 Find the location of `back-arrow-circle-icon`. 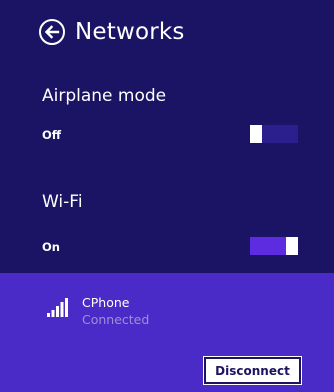

back-arrow-circle-icon is located at coordinates (52, 32).